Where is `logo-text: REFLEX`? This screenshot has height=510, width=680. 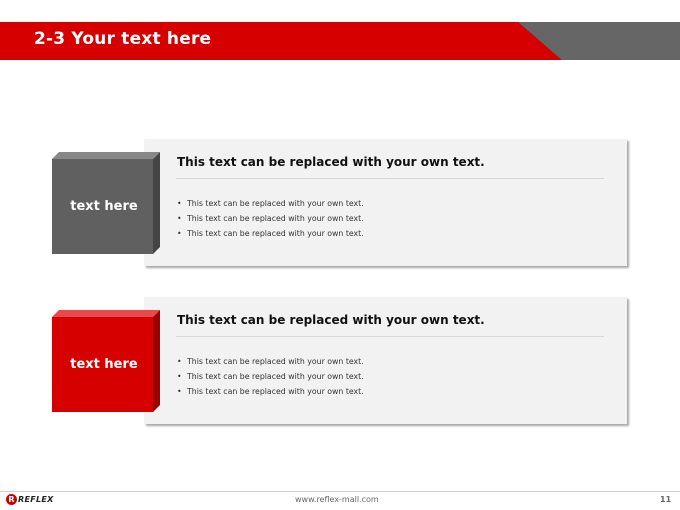 logo-text: REFLEX is located at coordinates (36, 499).